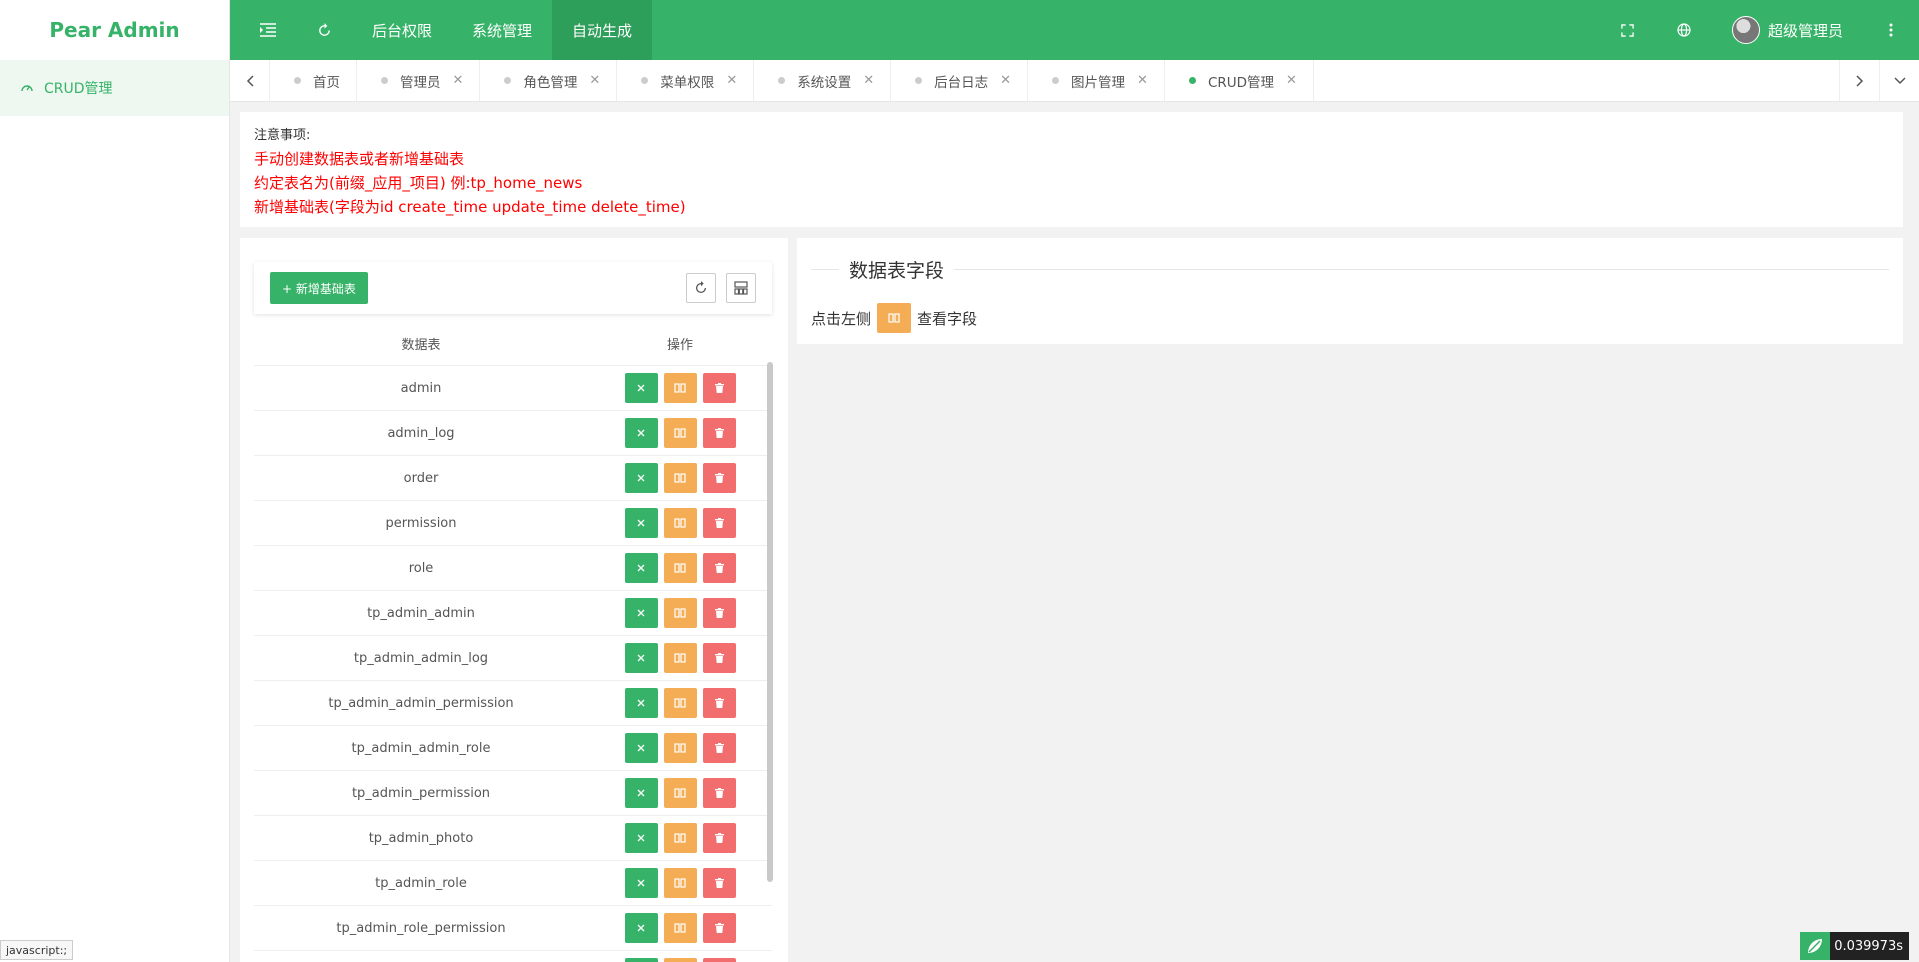 This screenshot has width=1919, height=962. Describe the element at coordinates (1684, 30) in the screenshot. I see `globe-icon` at that location.